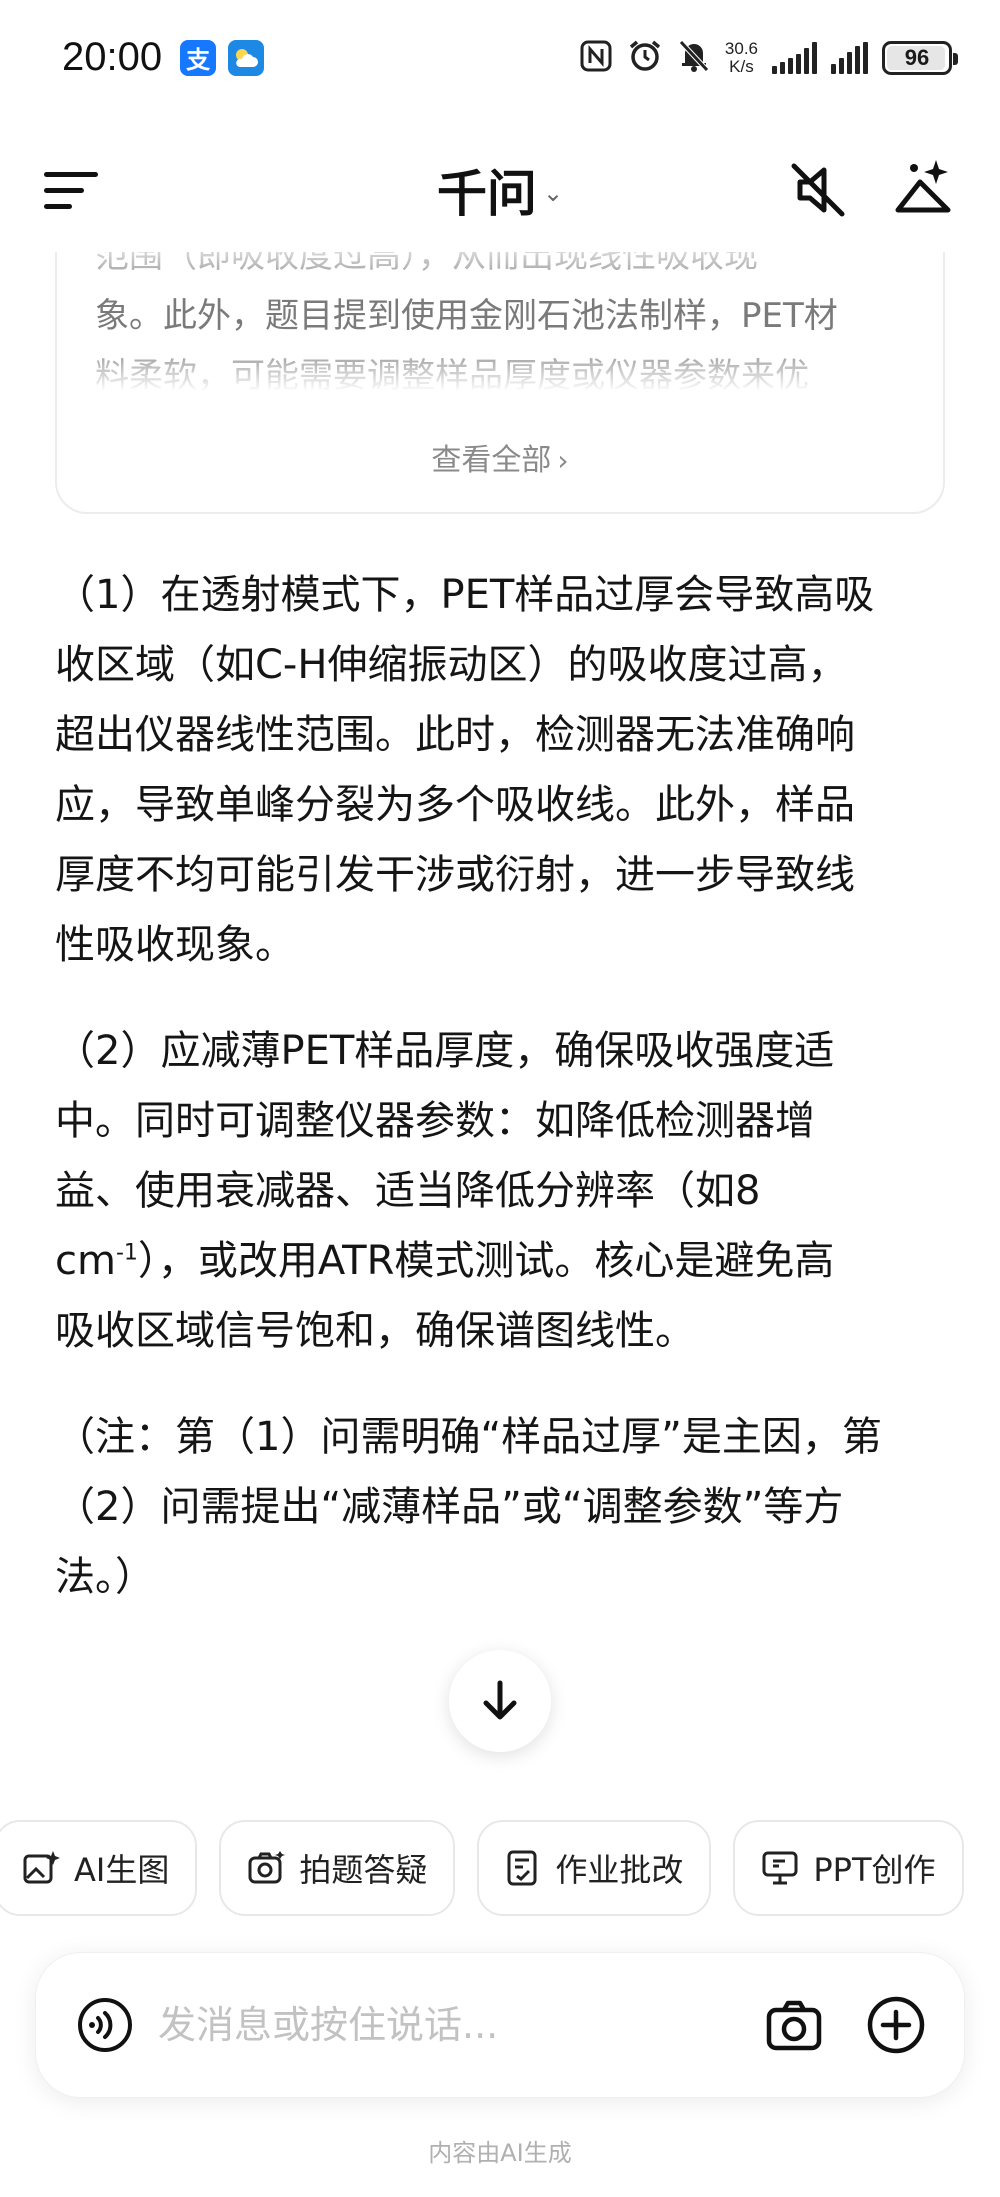  Describe the element at coordinates (122, 1870) in the screenshot. I see `chip-label: AI生图` at that location.